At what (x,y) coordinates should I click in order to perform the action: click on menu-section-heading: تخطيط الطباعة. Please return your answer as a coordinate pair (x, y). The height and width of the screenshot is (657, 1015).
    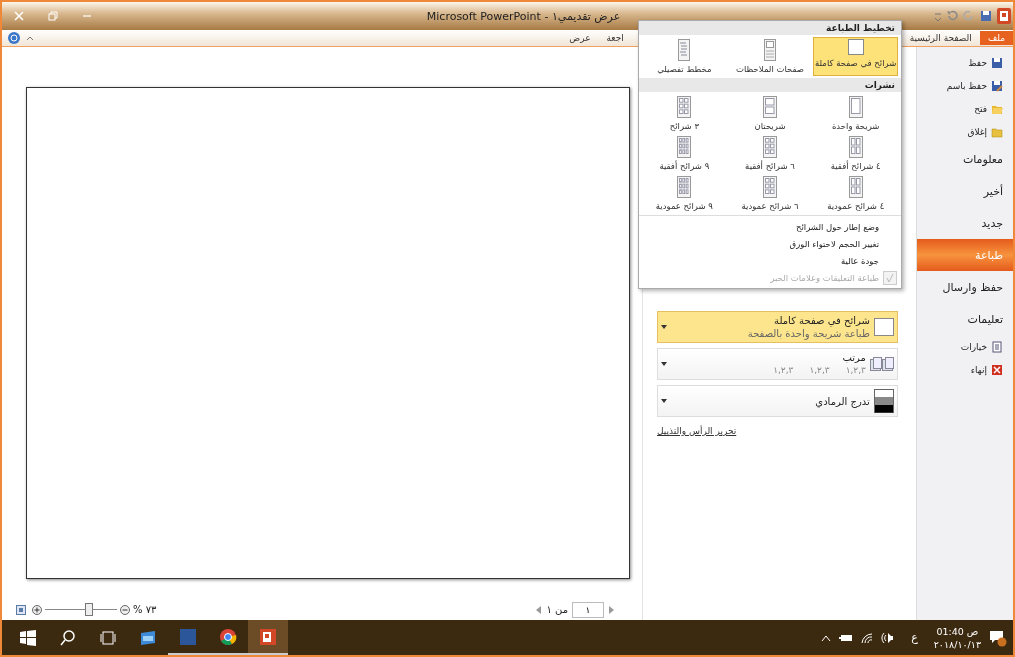
    Looking at the image, I should click on (770, 28).